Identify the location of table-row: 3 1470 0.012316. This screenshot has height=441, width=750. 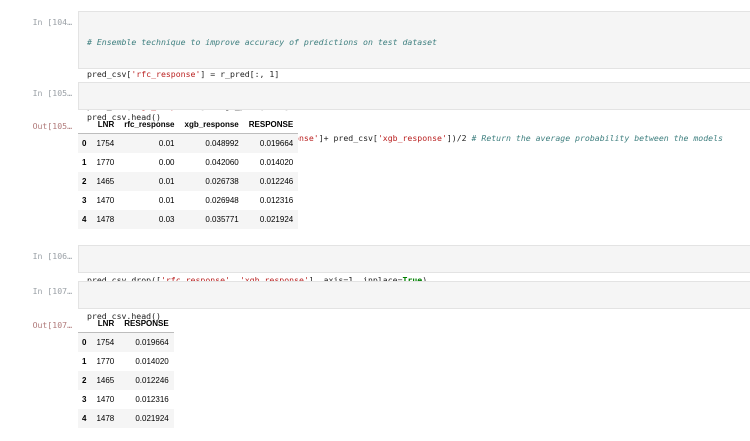
(126, 399).